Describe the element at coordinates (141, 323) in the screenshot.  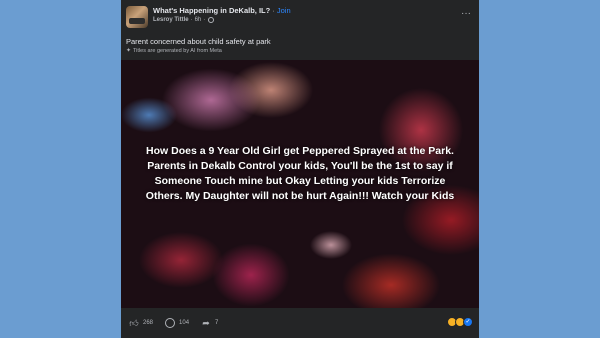
I see `like-stat: 👍︎ 268` at that location.